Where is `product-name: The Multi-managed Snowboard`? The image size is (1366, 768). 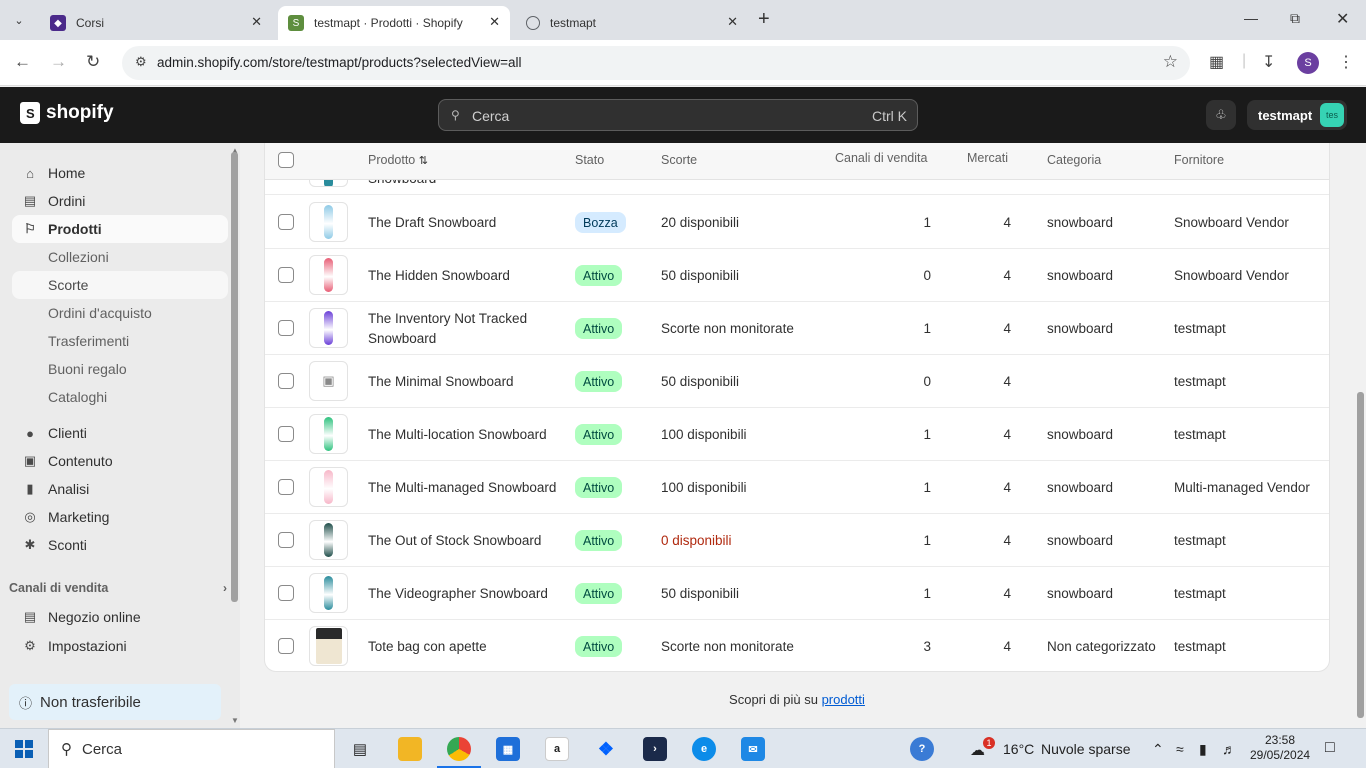 product-name: The Multi-managed Snowboard is located at coordinates (463, 487).